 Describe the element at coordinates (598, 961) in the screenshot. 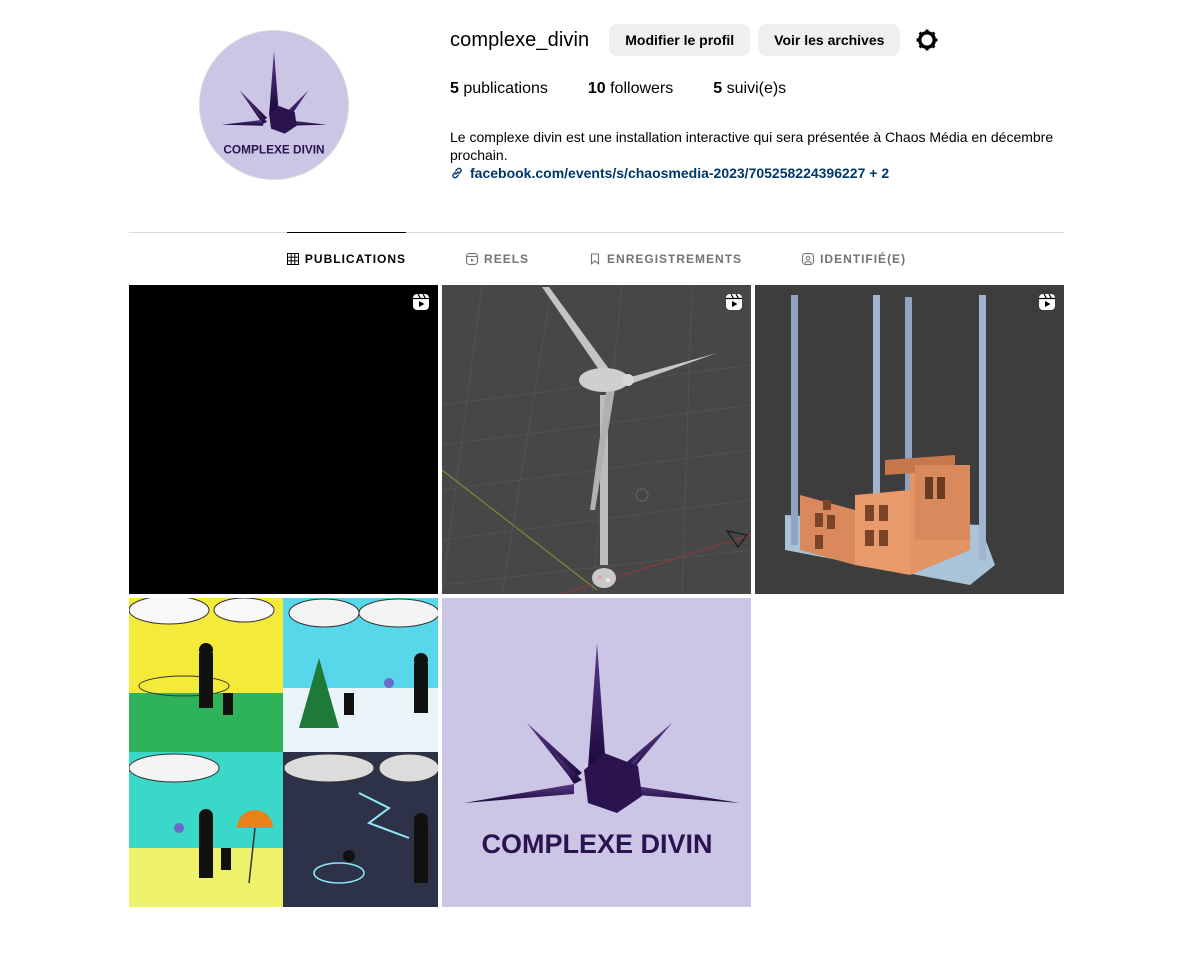

I see `footer` at that location.